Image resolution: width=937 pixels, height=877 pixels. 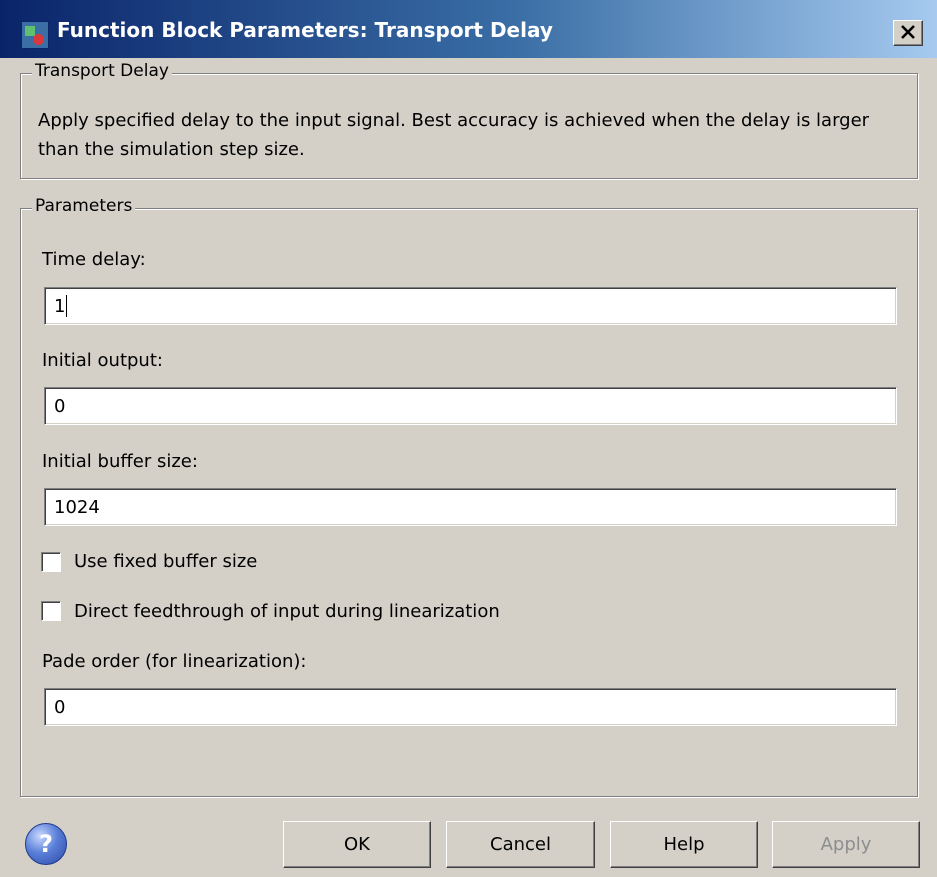 I want to click on initial-buffer-size-input: 1024, so click(x=470, y=507).